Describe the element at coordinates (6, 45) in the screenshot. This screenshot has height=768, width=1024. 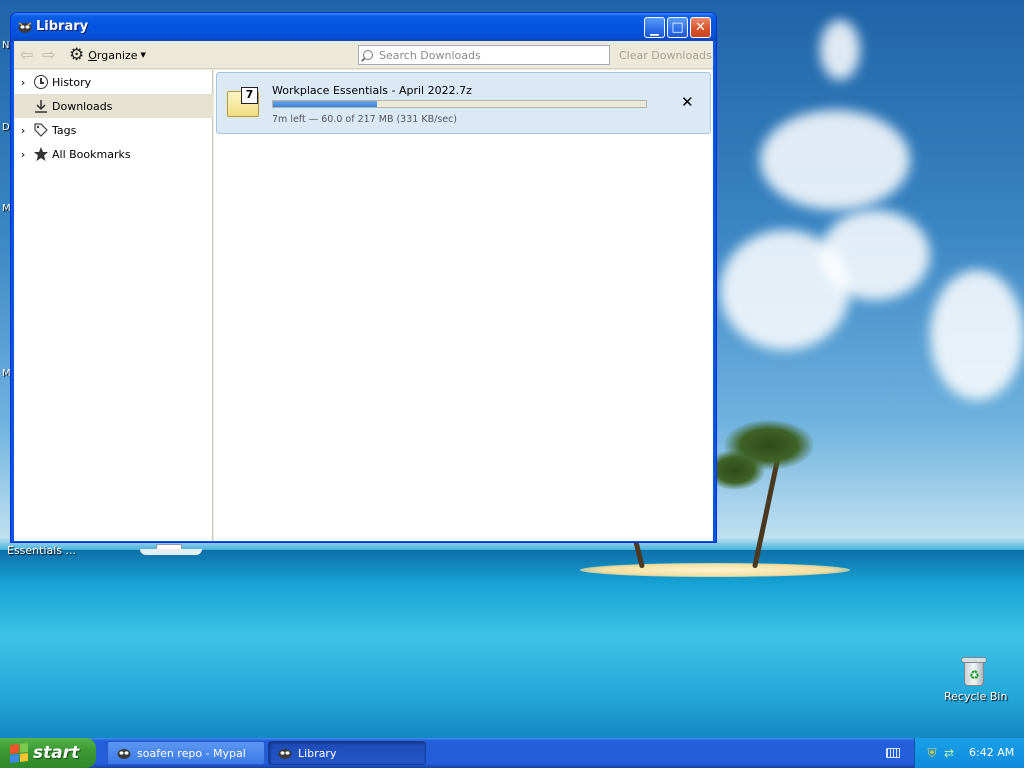
I see `desktop-icon-label: N` at that location.